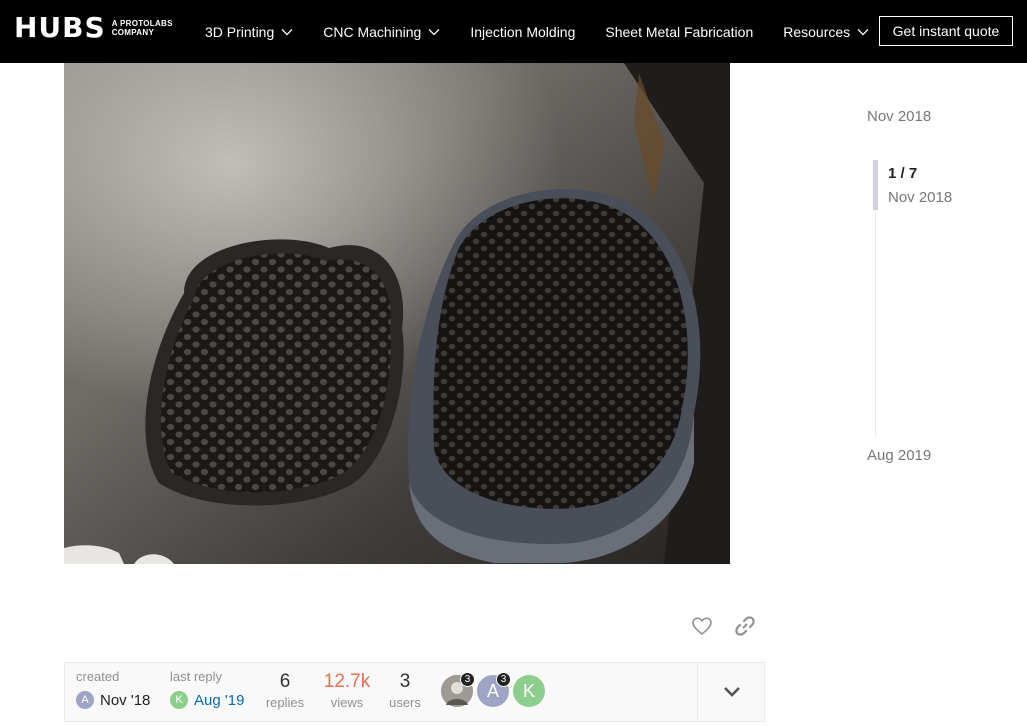 This screenshot has height=726, width=1027. Describe the element at coordinates (946, 31) in the screenshot. I see `get-instant-quote-button: Get instant quote` at that location.